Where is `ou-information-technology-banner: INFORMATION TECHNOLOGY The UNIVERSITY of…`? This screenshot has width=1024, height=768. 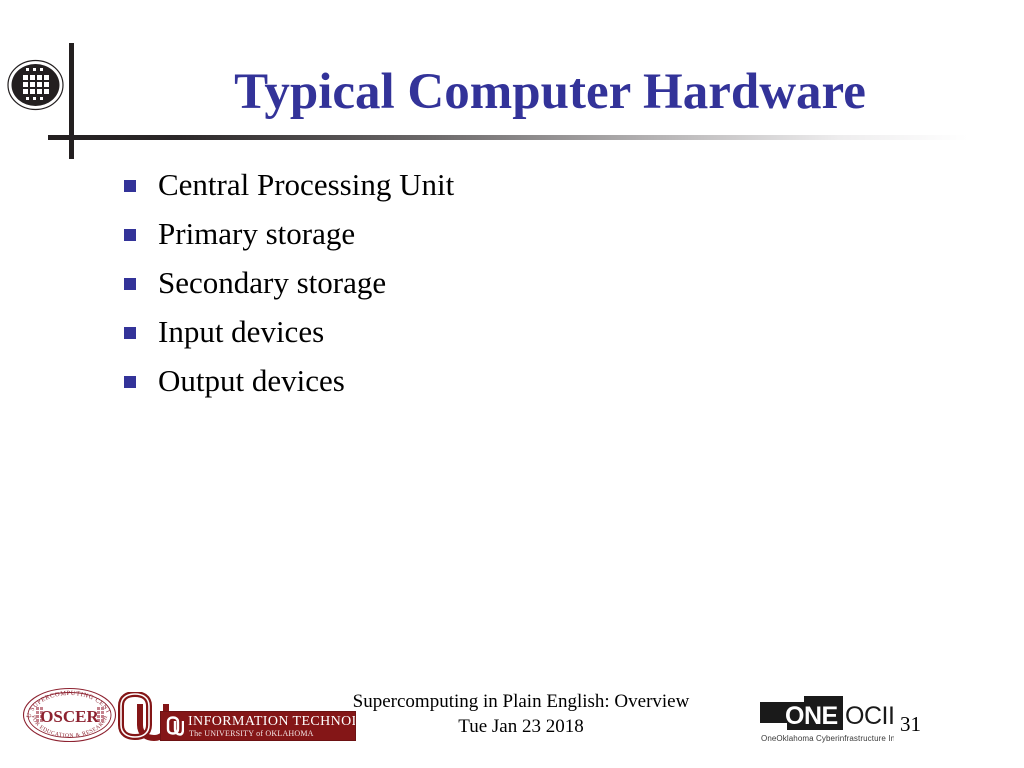
ou-information-technology-banner: INFORMATION TECHNOLOGY The UNIVERSITY of… is located at coordinates (258, 726).